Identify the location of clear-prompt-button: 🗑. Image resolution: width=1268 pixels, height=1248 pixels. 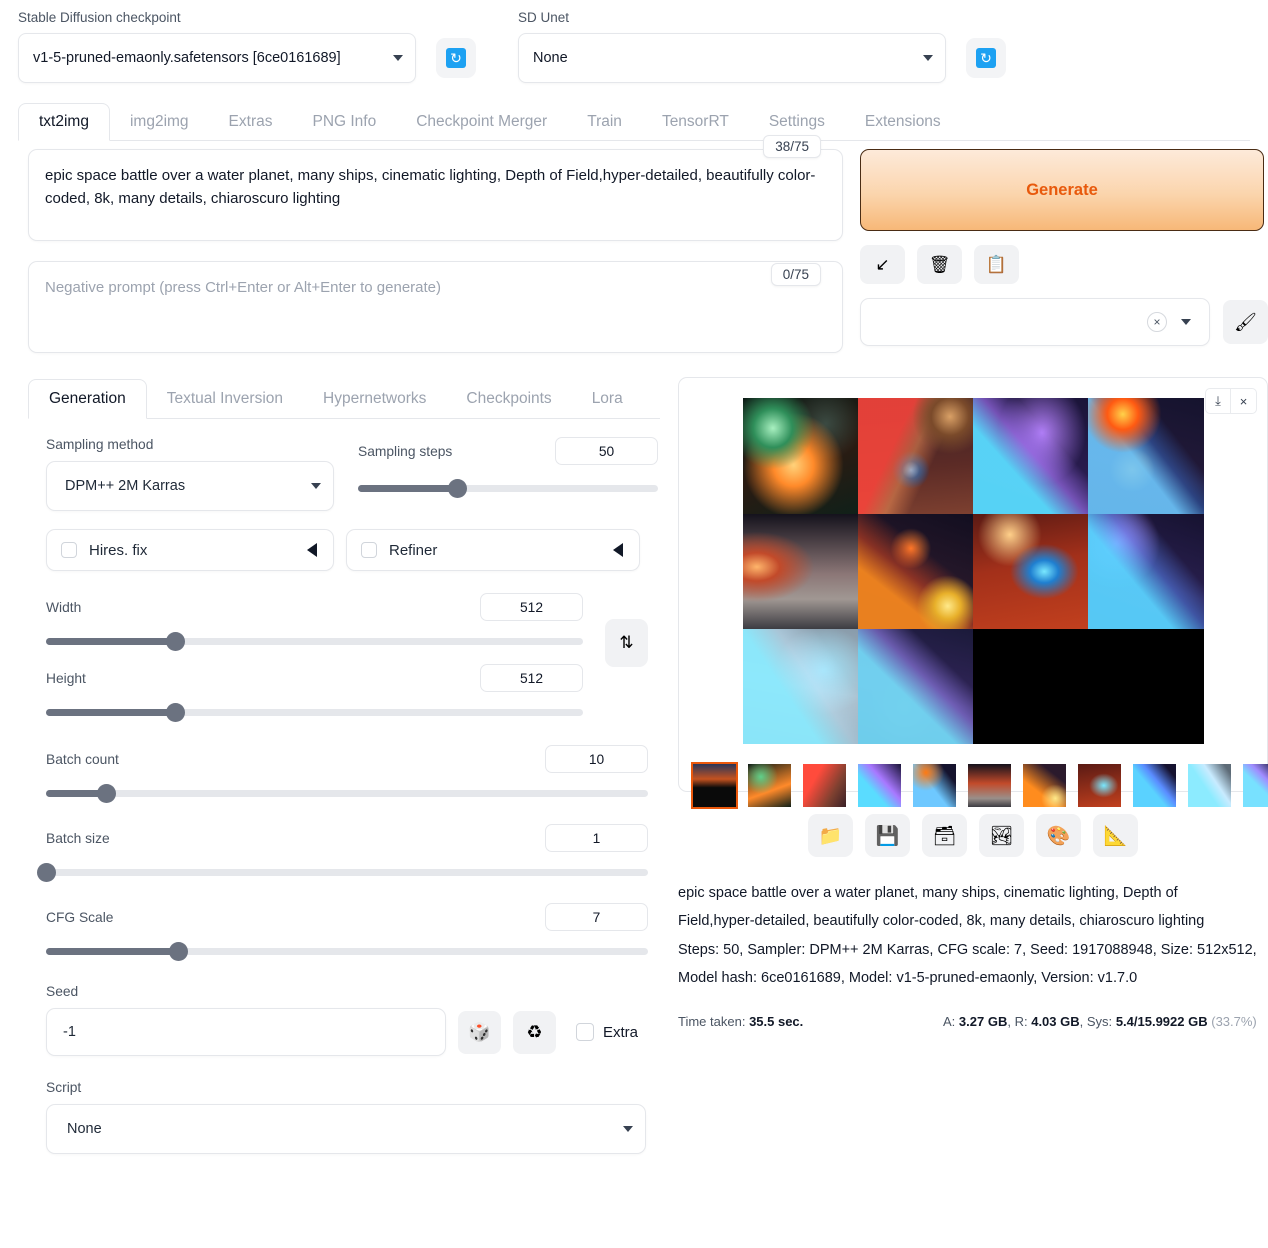
(939, 265).